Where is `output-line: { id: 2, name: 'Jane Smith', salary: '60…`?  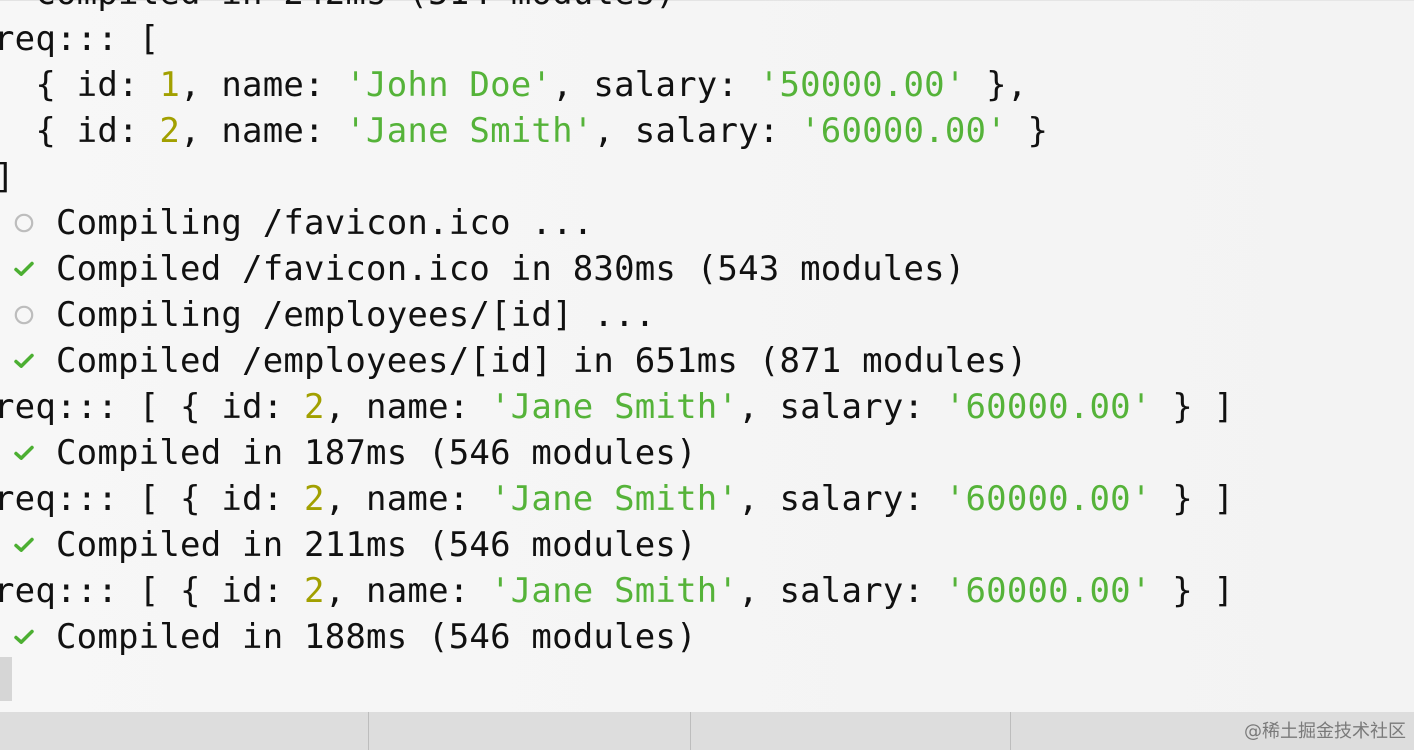 output-line: { id: 2, name: 'Jane Smith', salary: '60… is located at coordinates (707, 131).